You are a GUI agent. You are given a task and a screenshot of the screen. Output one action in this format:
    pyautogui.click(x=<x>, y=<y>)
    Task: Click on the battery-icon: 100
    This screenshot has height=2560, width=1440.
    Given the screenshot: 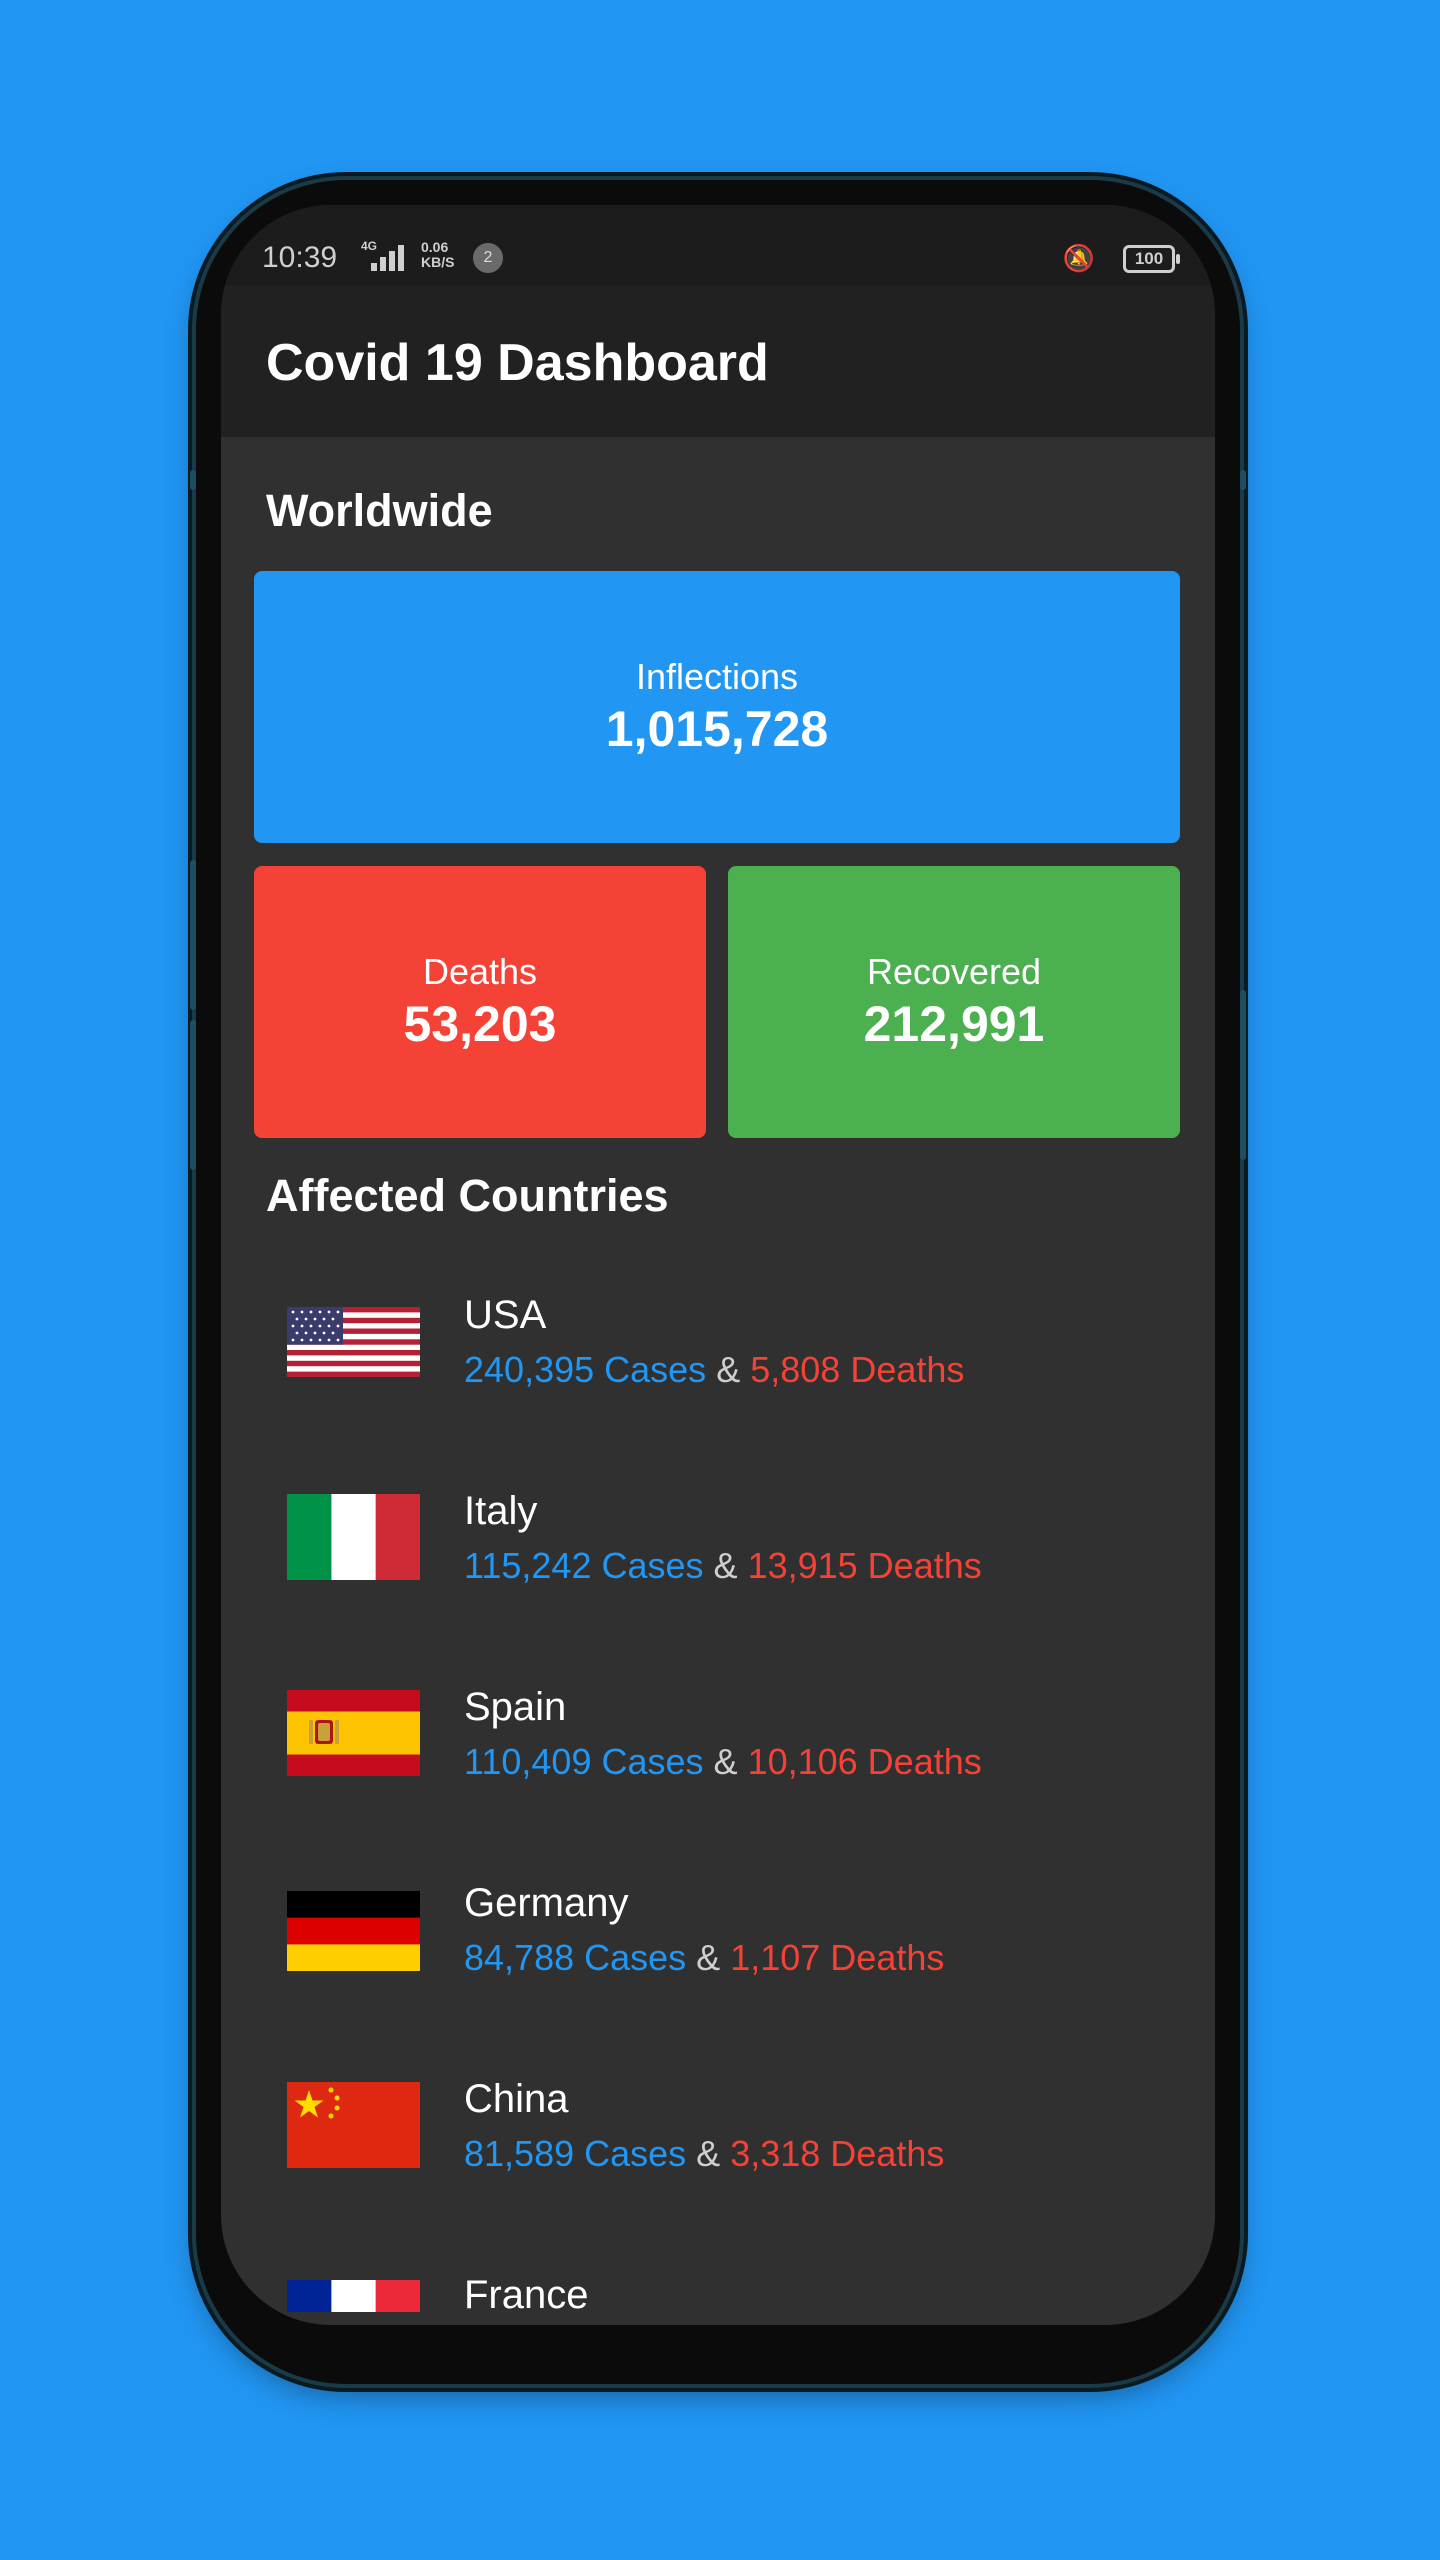 What is the action you would take?
    pyautogui.click(x=1151, y=259)
    